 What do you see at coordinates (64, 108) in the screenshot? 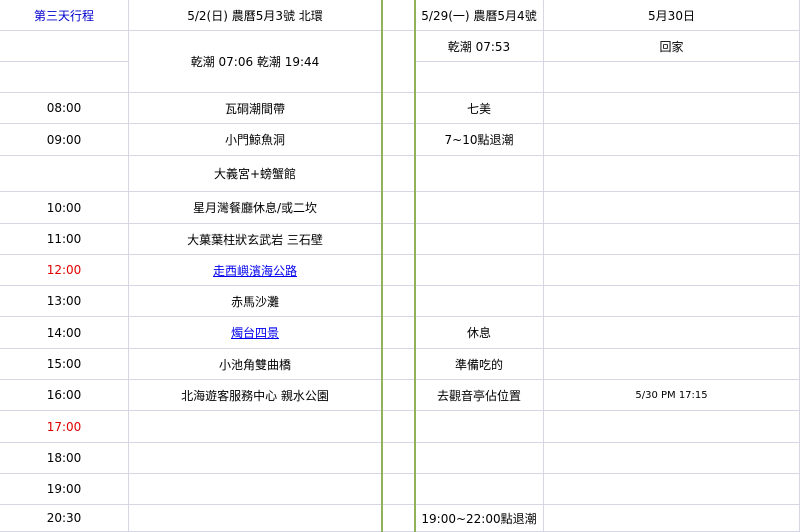
I see `time-cell: 08:00` at bounding box center [64, 108].